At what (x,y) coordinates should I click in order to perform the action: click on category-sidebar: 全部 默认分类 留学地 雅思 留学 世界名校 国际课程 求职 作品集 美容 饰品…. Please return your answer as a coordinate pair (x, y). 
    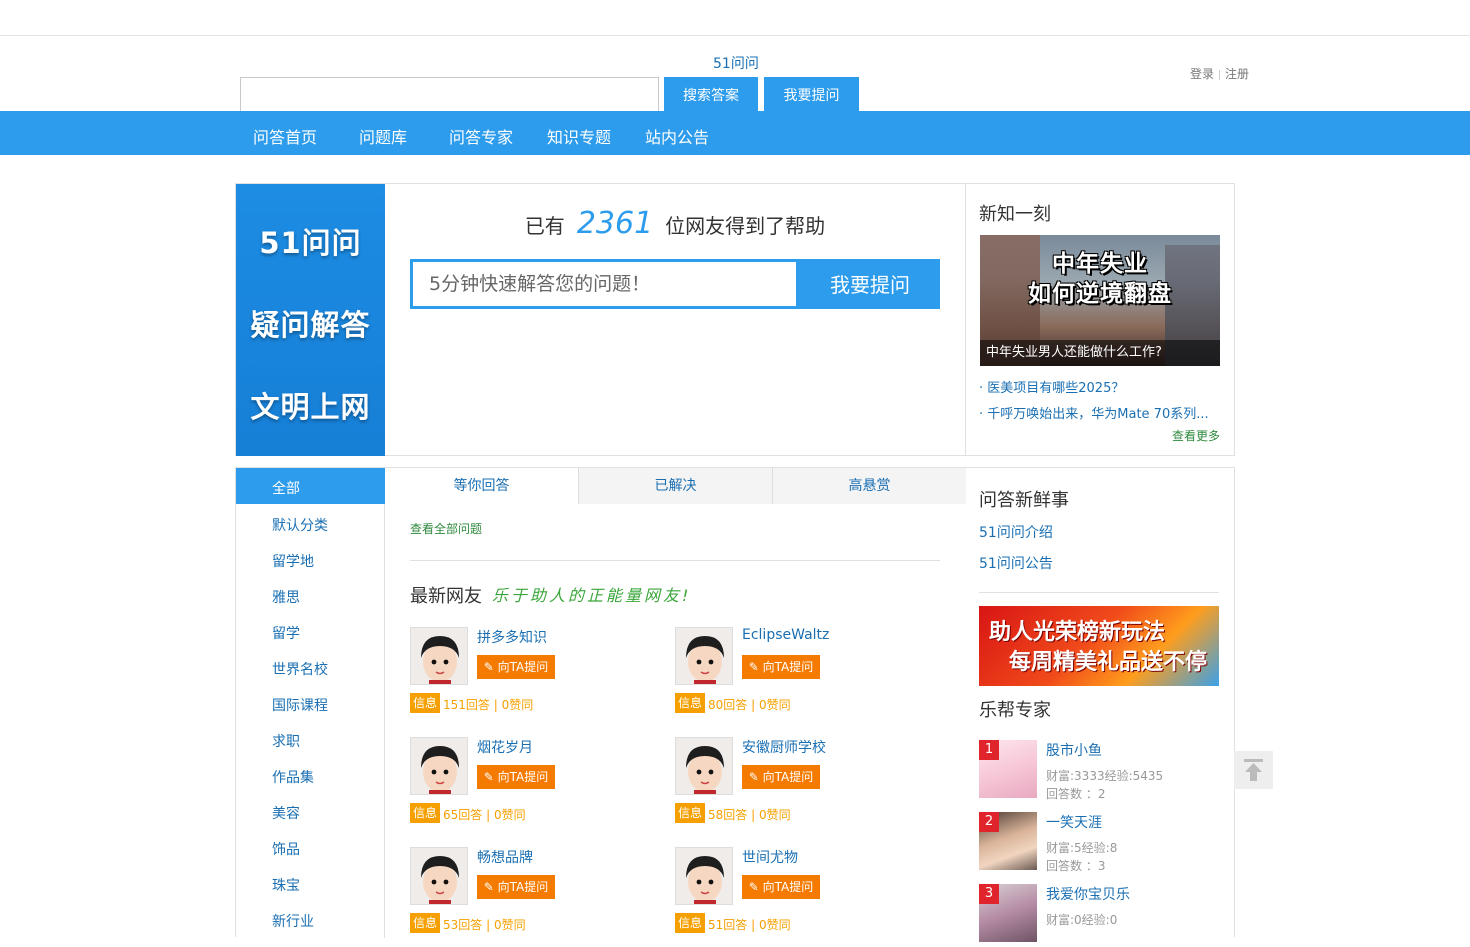
    Looking at the image, I should click on (317, 703).